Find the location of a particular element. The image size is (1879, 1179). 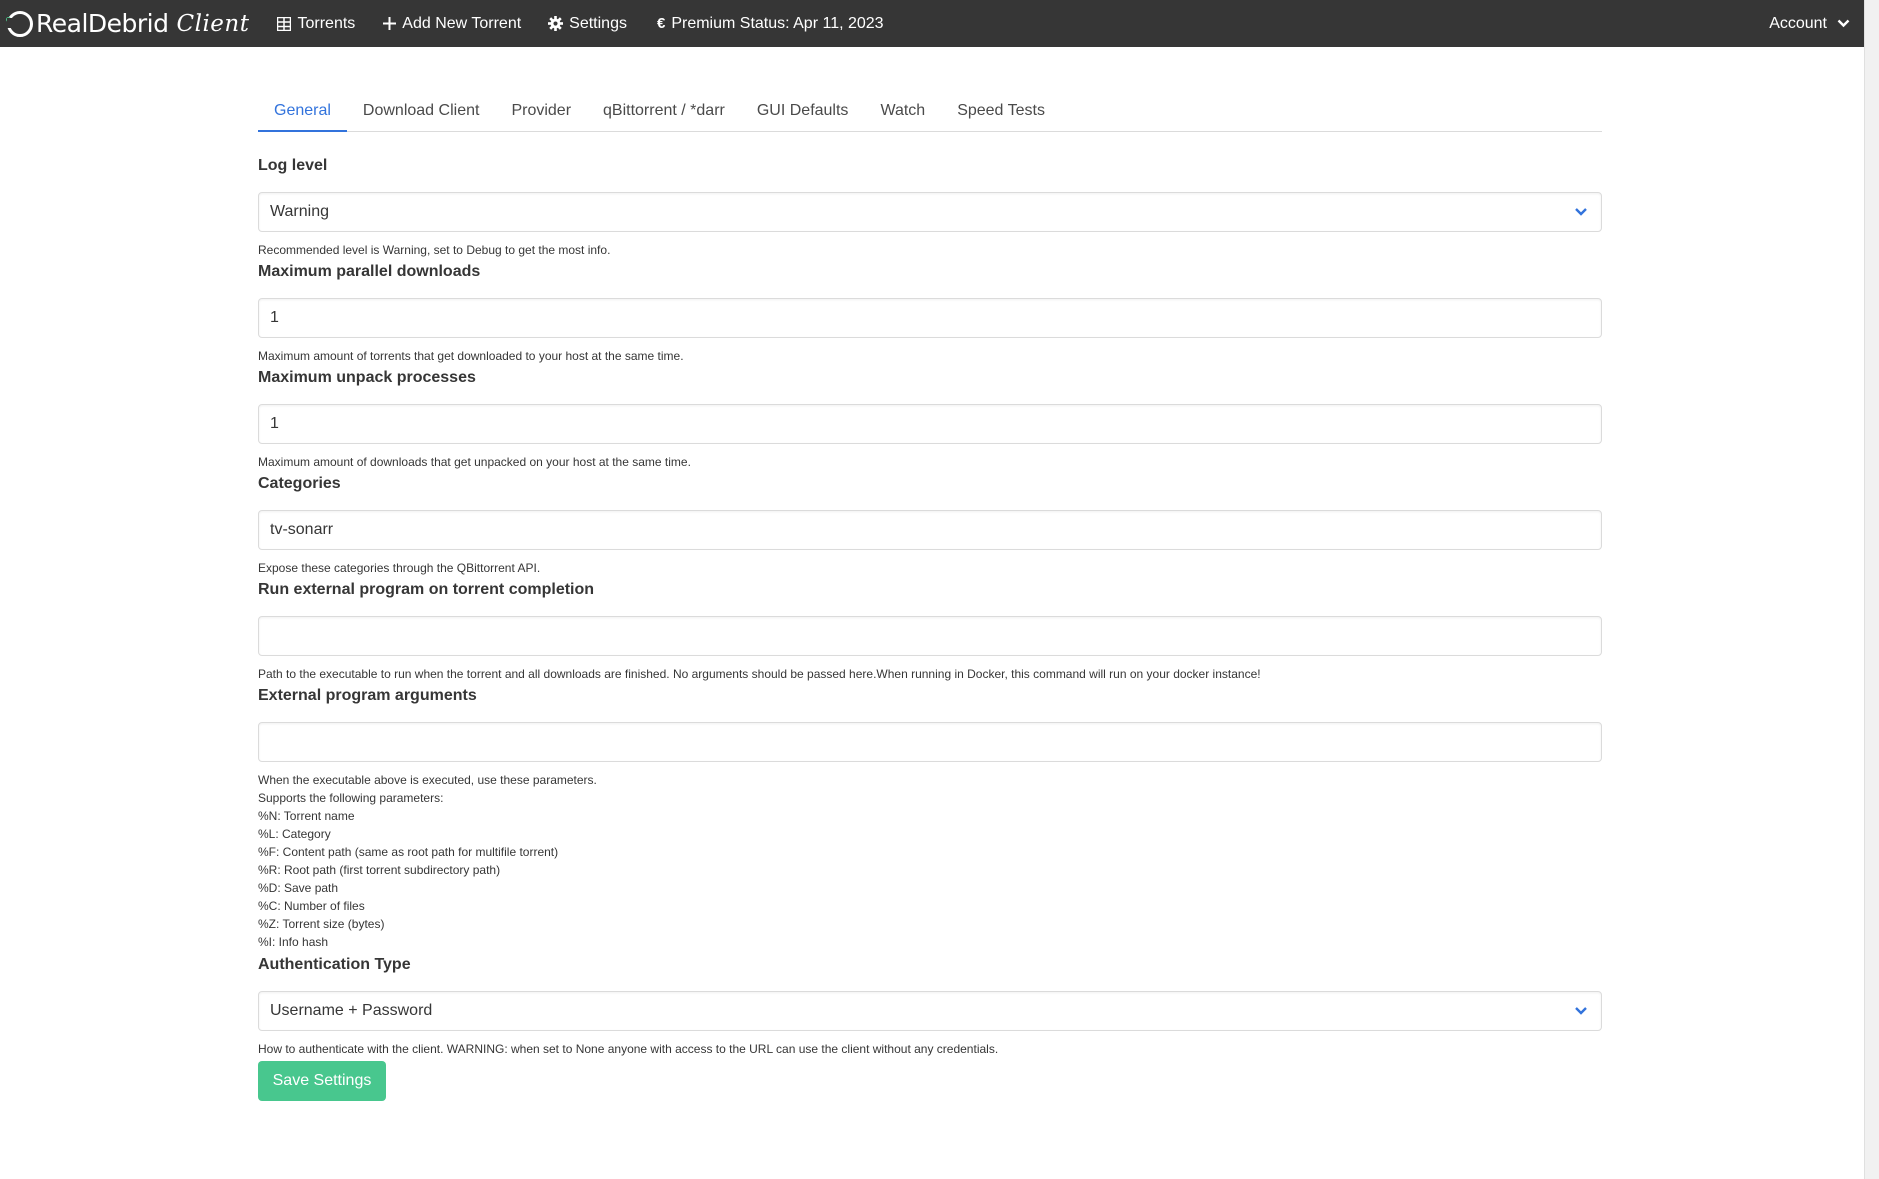

tab-download-client: Download Client is located at coordinates (421, 114).